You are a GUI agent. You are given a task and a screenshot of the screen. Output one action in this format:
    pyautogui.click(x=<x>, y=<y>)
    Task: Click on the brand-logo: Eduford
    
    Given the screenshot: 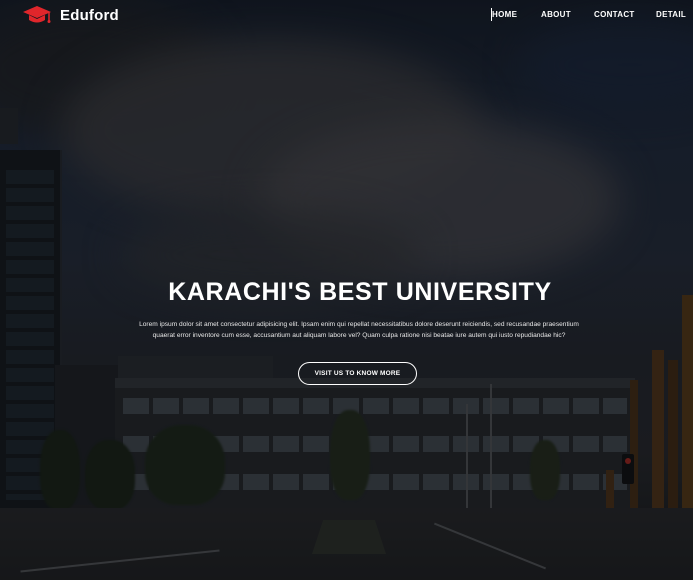 What is the action you would take?
    pyautogui.click(x=70, y=15)
    